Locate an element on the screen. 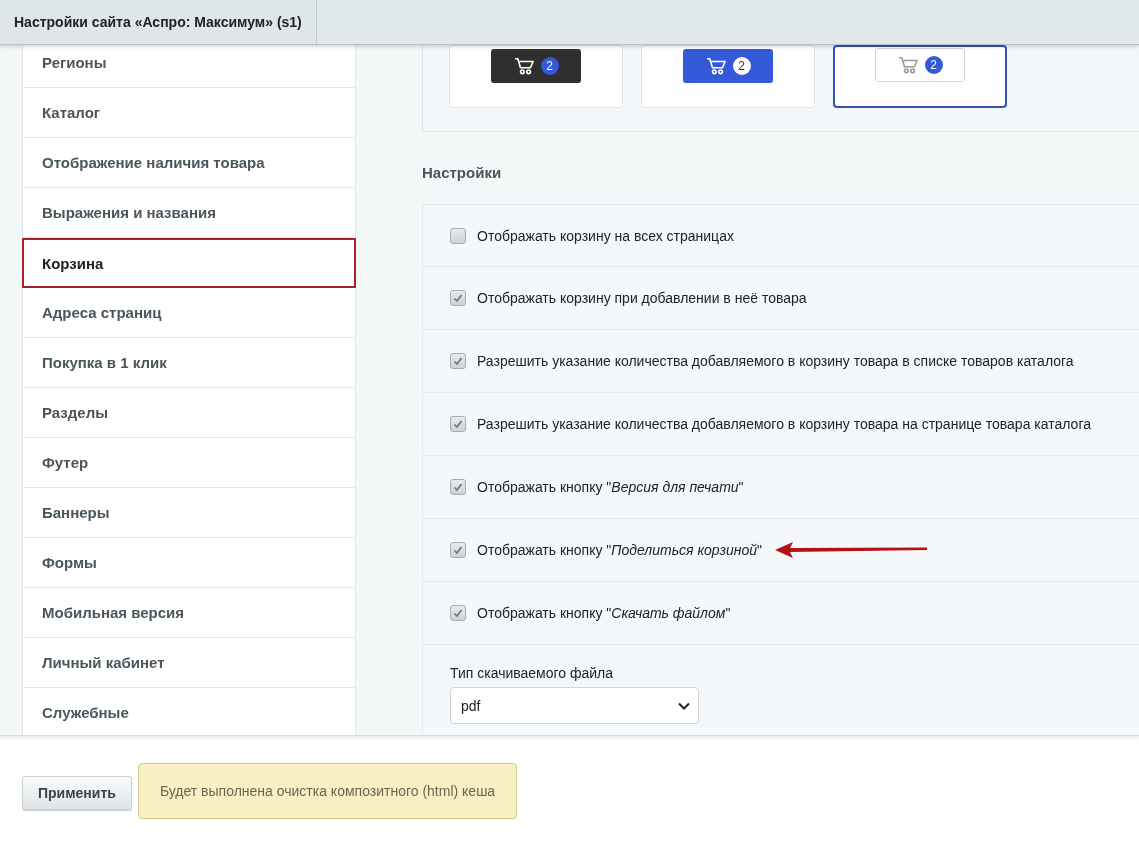 This screenshot has height=844, width=1139. sidebar-item: Футер is located at coordinates (189, 463).